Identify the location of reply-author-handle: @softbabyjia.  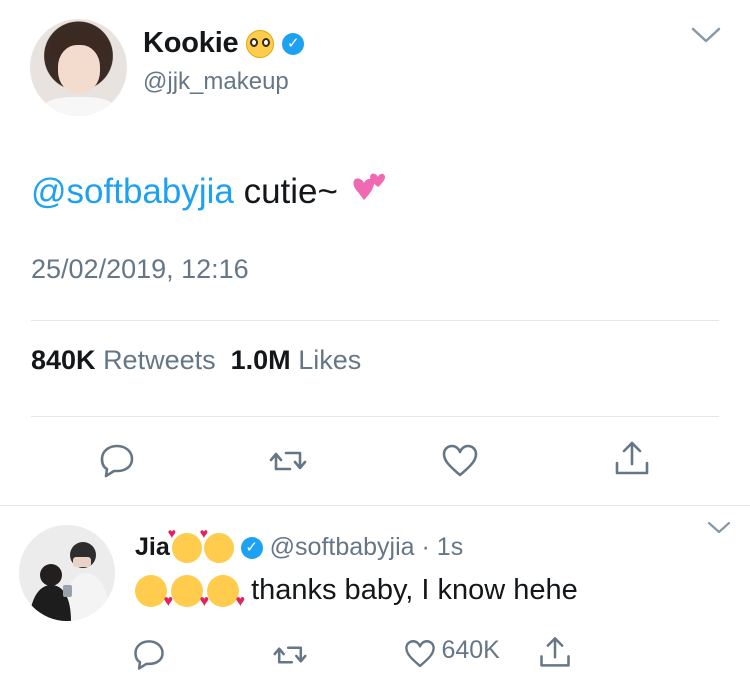
(342, 547).